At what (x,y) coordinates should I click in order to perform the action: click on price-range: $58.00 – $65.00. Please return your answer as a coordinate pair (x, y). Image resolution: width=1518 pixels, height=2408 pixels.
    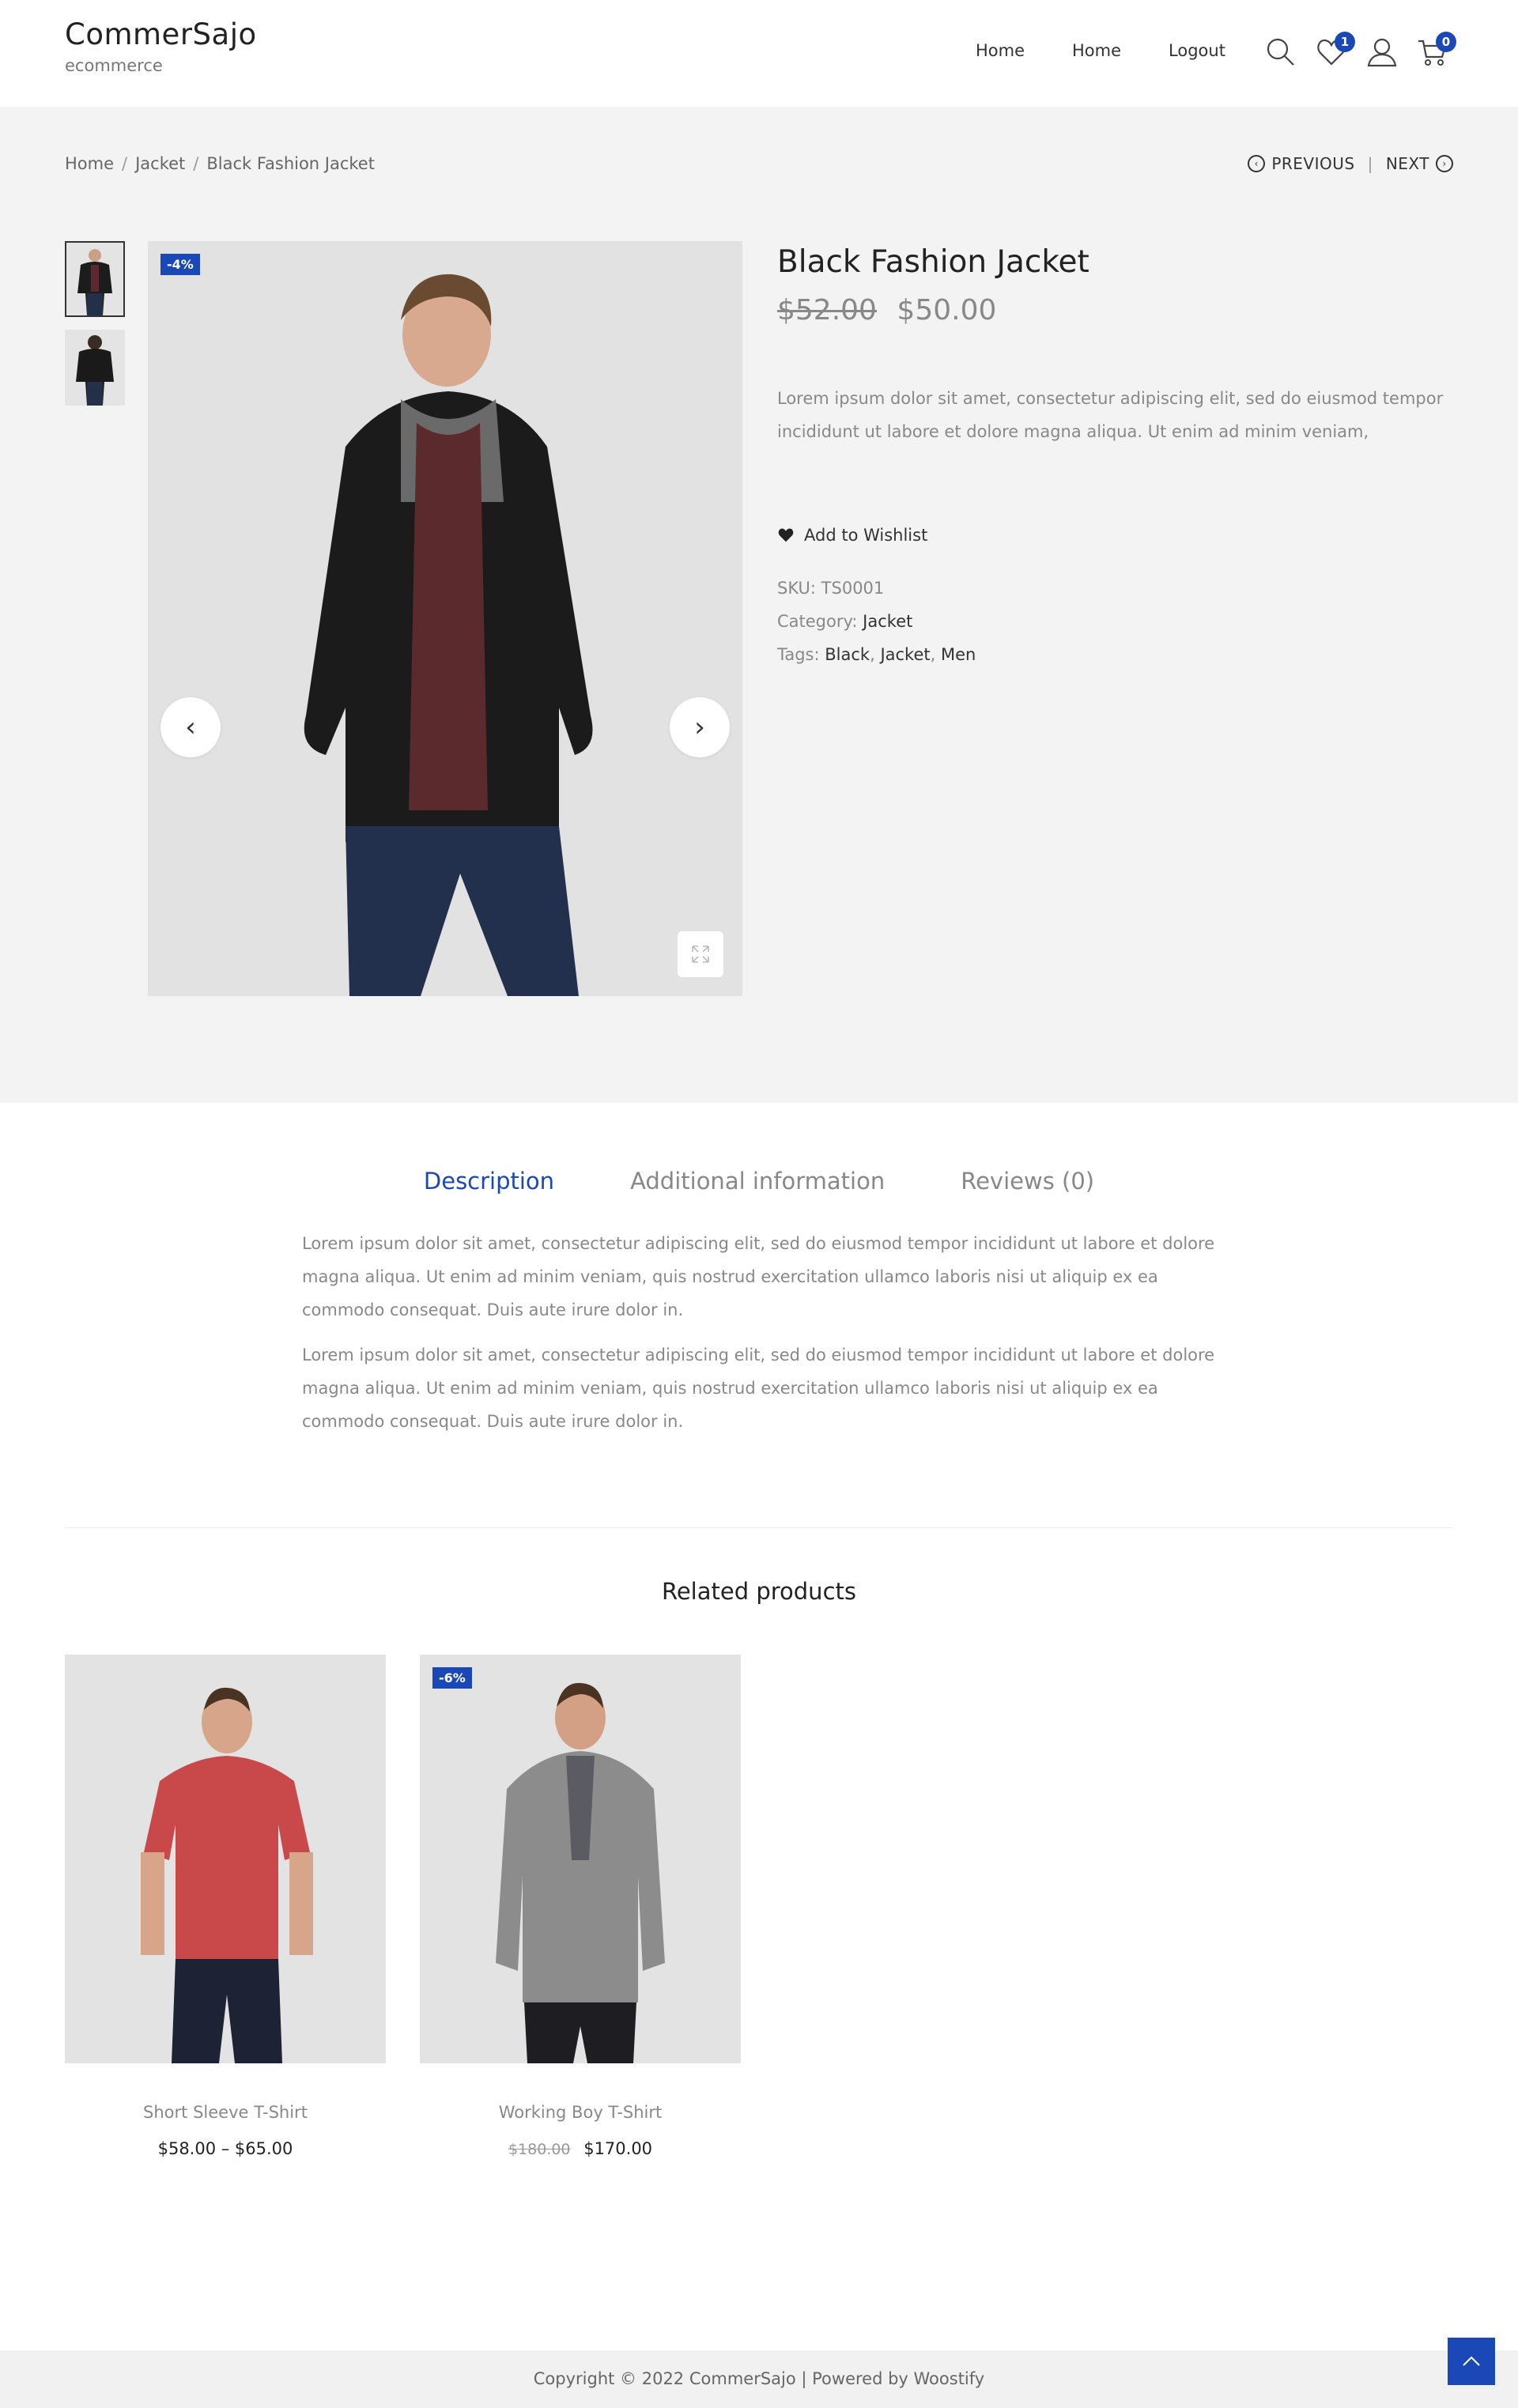
    Looking at the image, I should click on (225, 2148).